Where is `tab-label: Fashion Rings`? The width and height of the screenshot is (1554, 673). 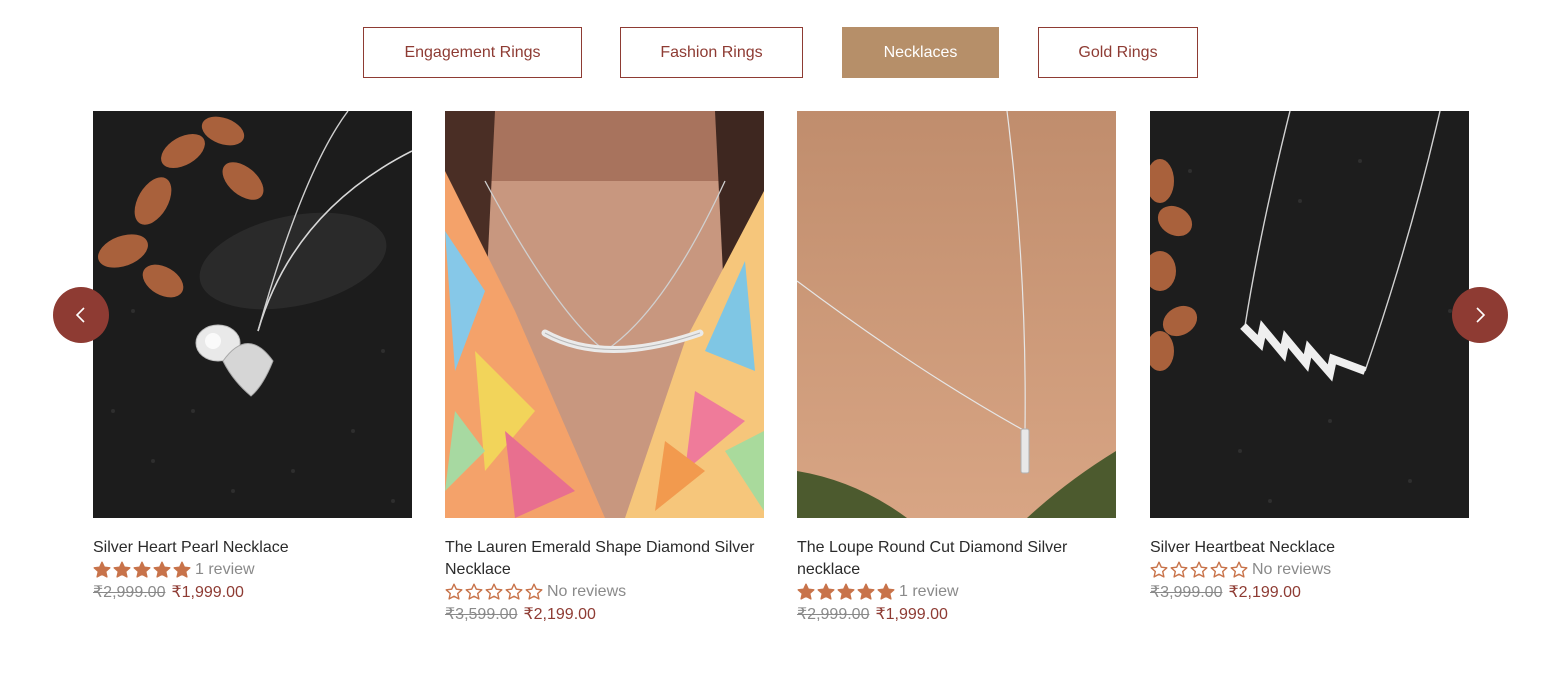
tab-label: Fashion Rings is located at coordinates (711, 52).